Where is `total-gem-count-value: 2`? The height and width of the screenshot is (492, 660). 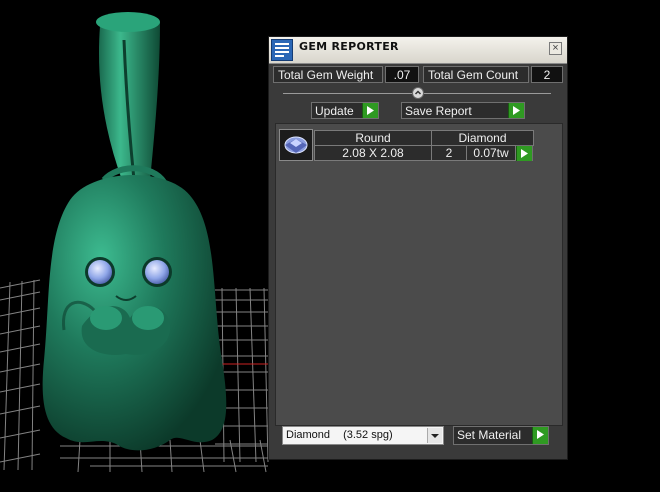 total-gem-count-value: 2 is located at coordinates (547, 74).